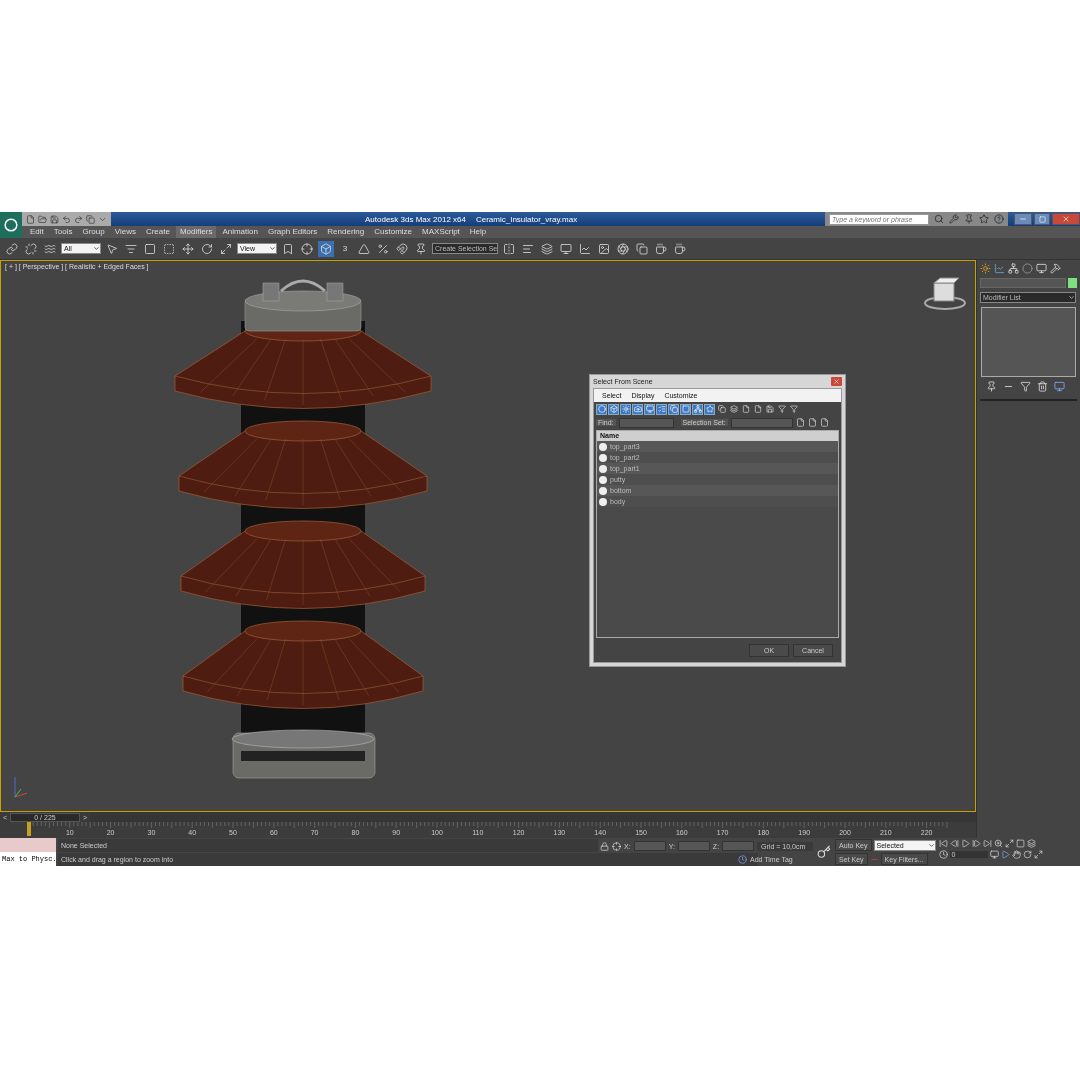 The height and width of the screenshot is (1080, 1080). What do you see at coordinates (415, 219) in the screenshot?
I see `window-title: Autodesk 3ds Max 2012 x64` at bounding box center [415, 219].